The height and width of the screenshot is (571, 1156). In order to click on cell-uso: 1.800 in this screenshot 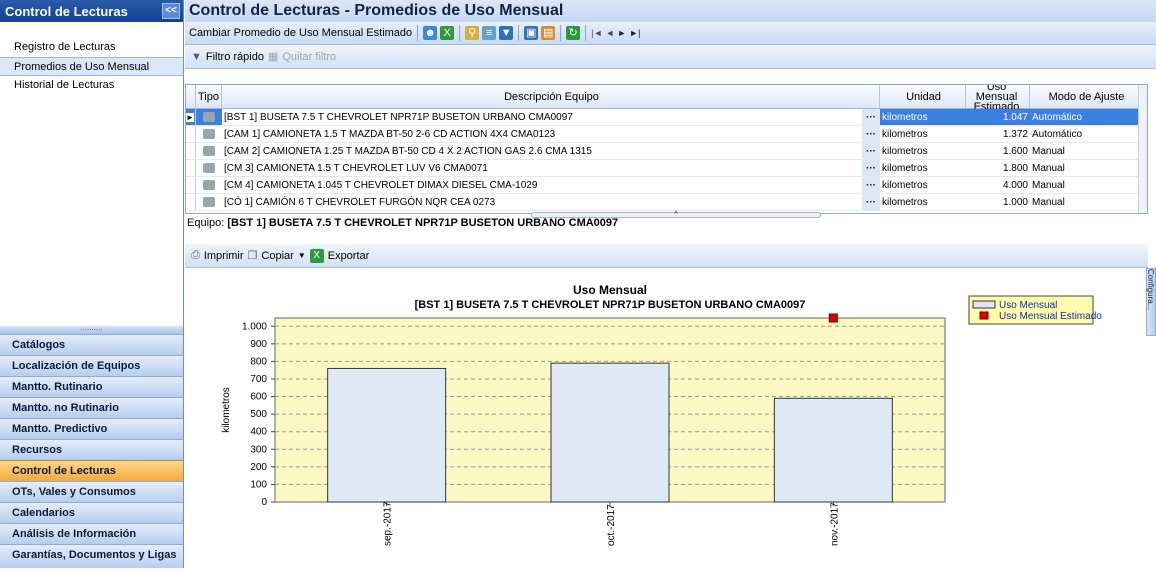, I will do `click(998, 168)`.